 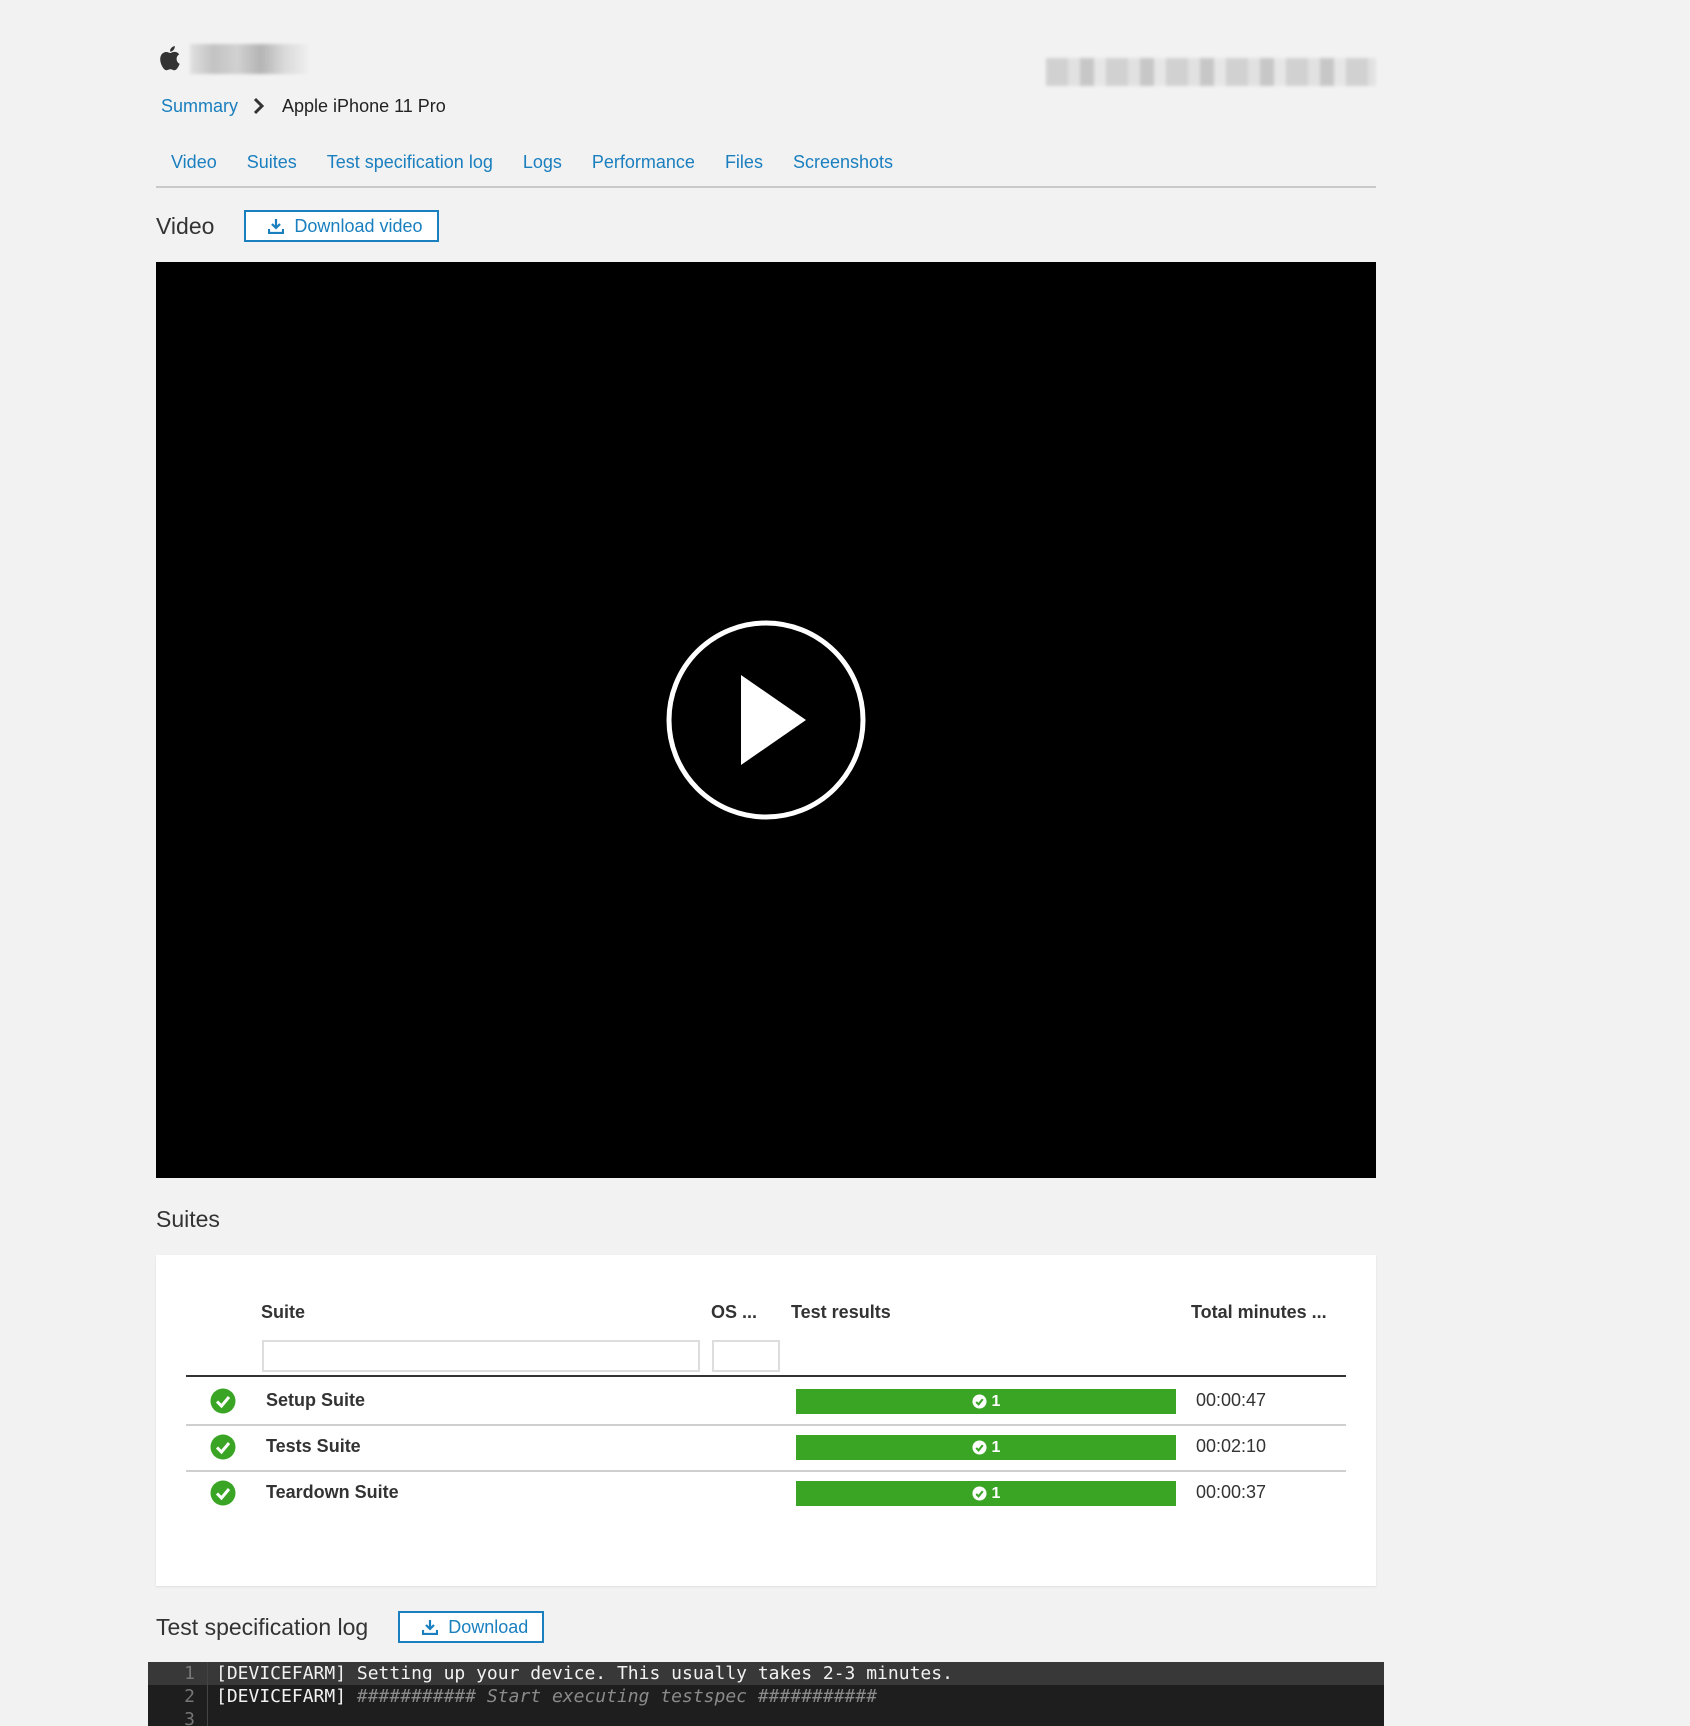 I want to click on apple-icon, so click(x=170, y=58).